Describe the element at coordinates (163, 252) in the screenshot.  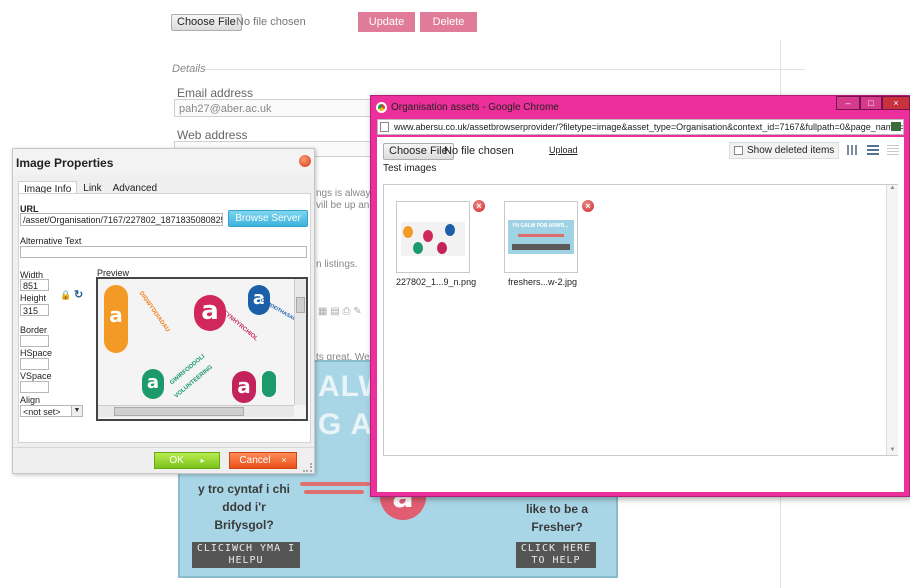
I see `alt-text-field` at that location.